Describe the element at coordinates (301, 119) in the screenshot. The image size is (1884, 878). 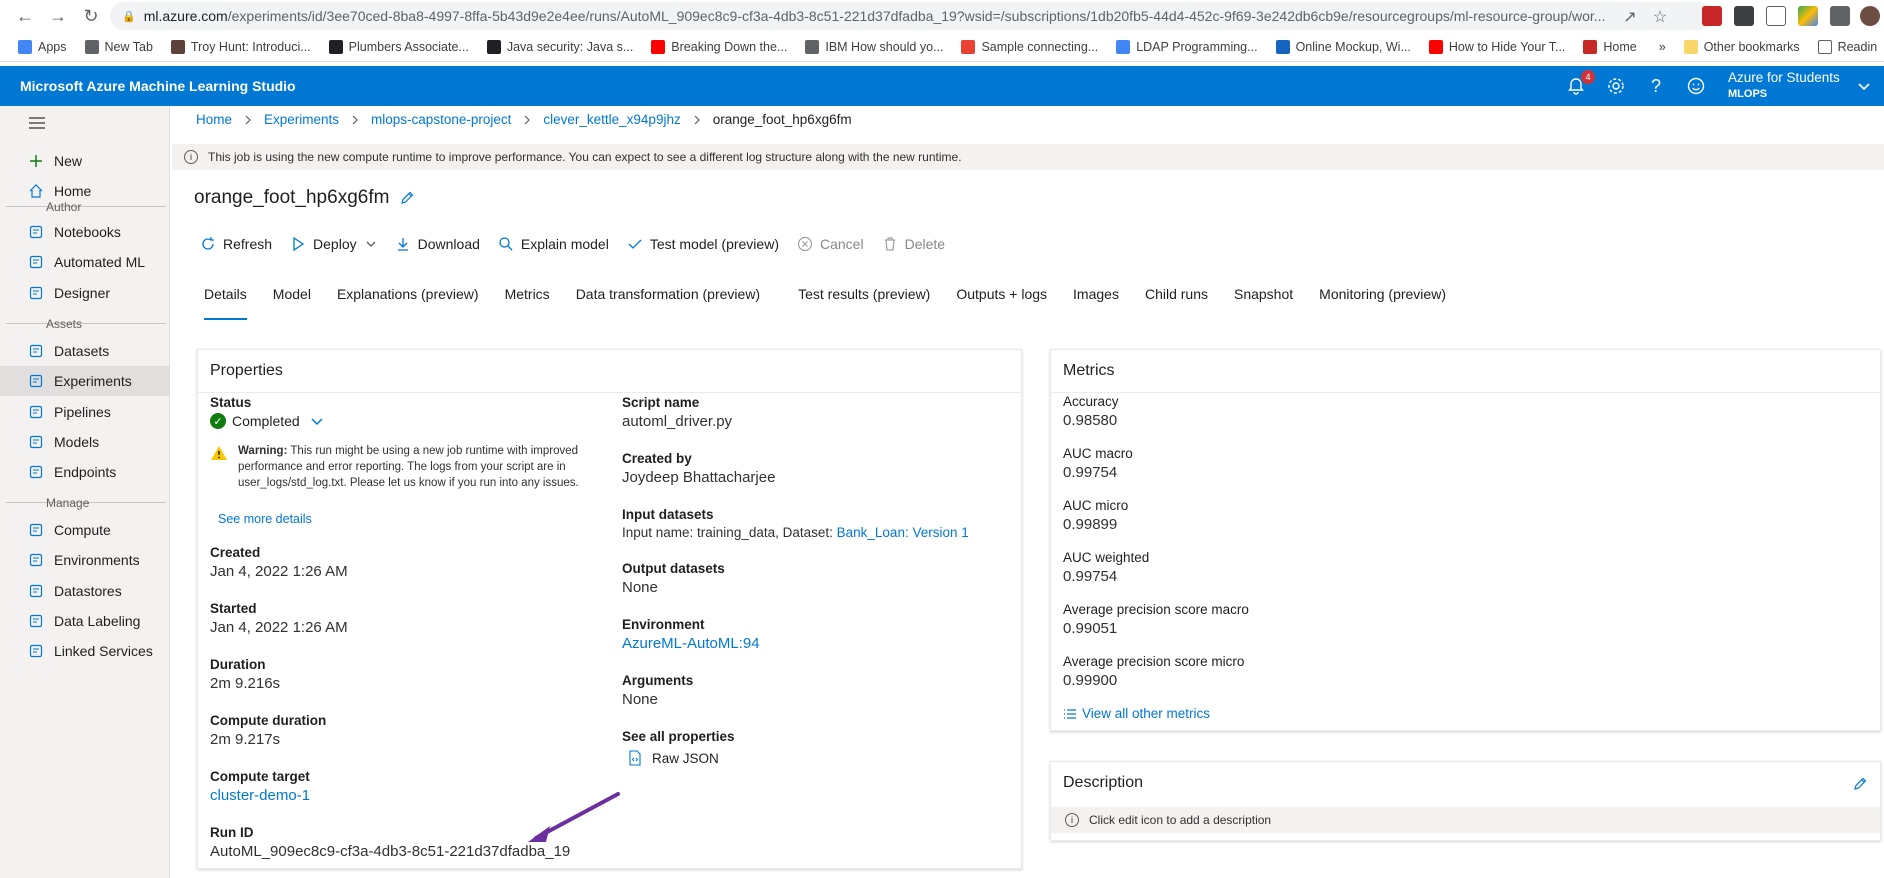
I see `breadcrumb-item: Experiments` at that location.